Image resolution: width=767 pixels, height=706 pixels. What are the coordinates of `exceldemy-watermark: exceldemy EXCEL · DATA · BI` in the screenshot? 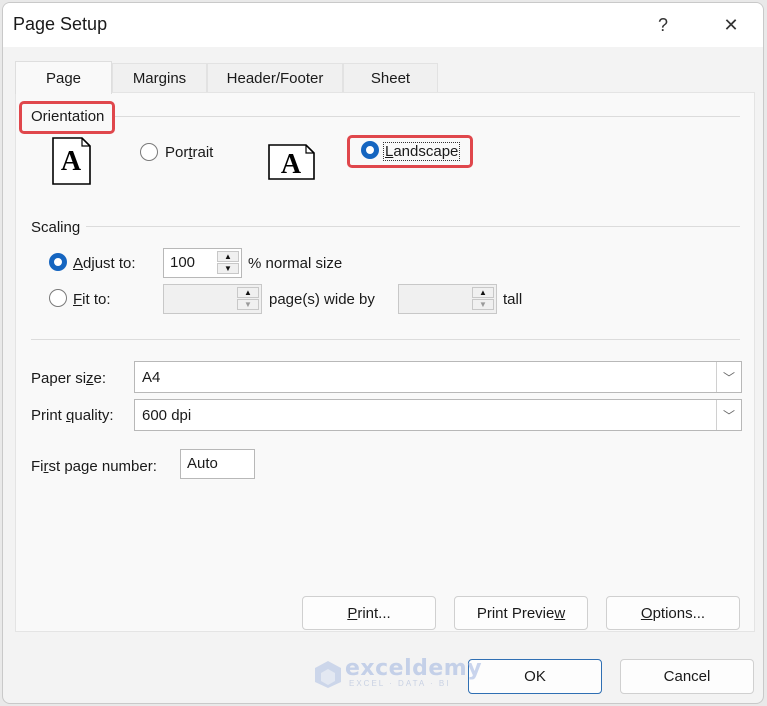 It's located at (396, 673).